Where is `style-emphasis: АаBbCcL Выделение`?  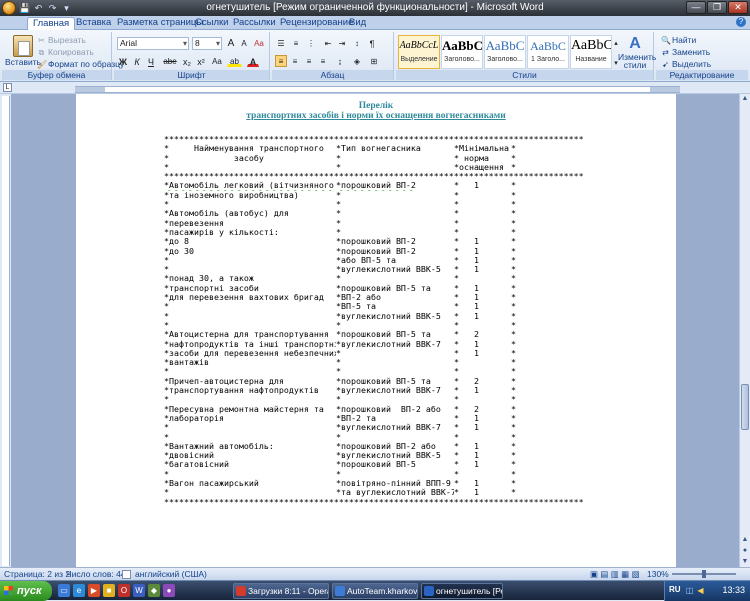 style-emphasis: АаBbCcL Выделение is located at coordinates (419, 52).